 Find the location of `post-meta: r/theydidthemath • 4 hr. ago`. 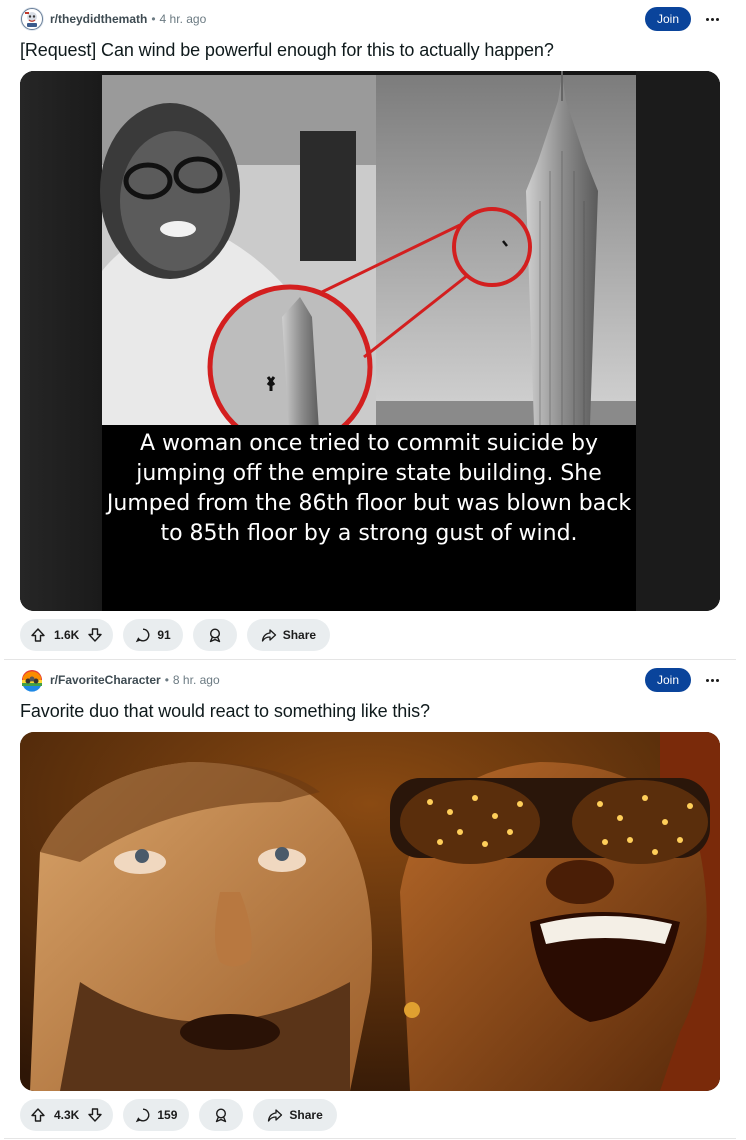

post-meta: r/theydidthemath • 4 hr. ago is located at coordinates (113, 19).